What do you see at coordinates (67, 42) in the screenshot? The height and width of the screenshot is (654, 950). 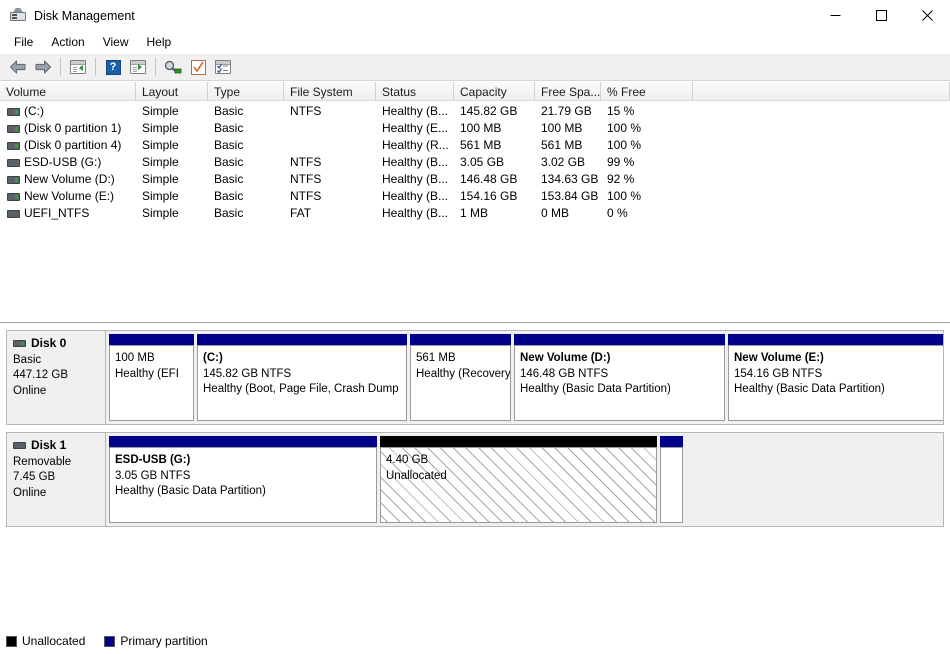 I see `menu-action: Action` at bounding box center [67, 42].